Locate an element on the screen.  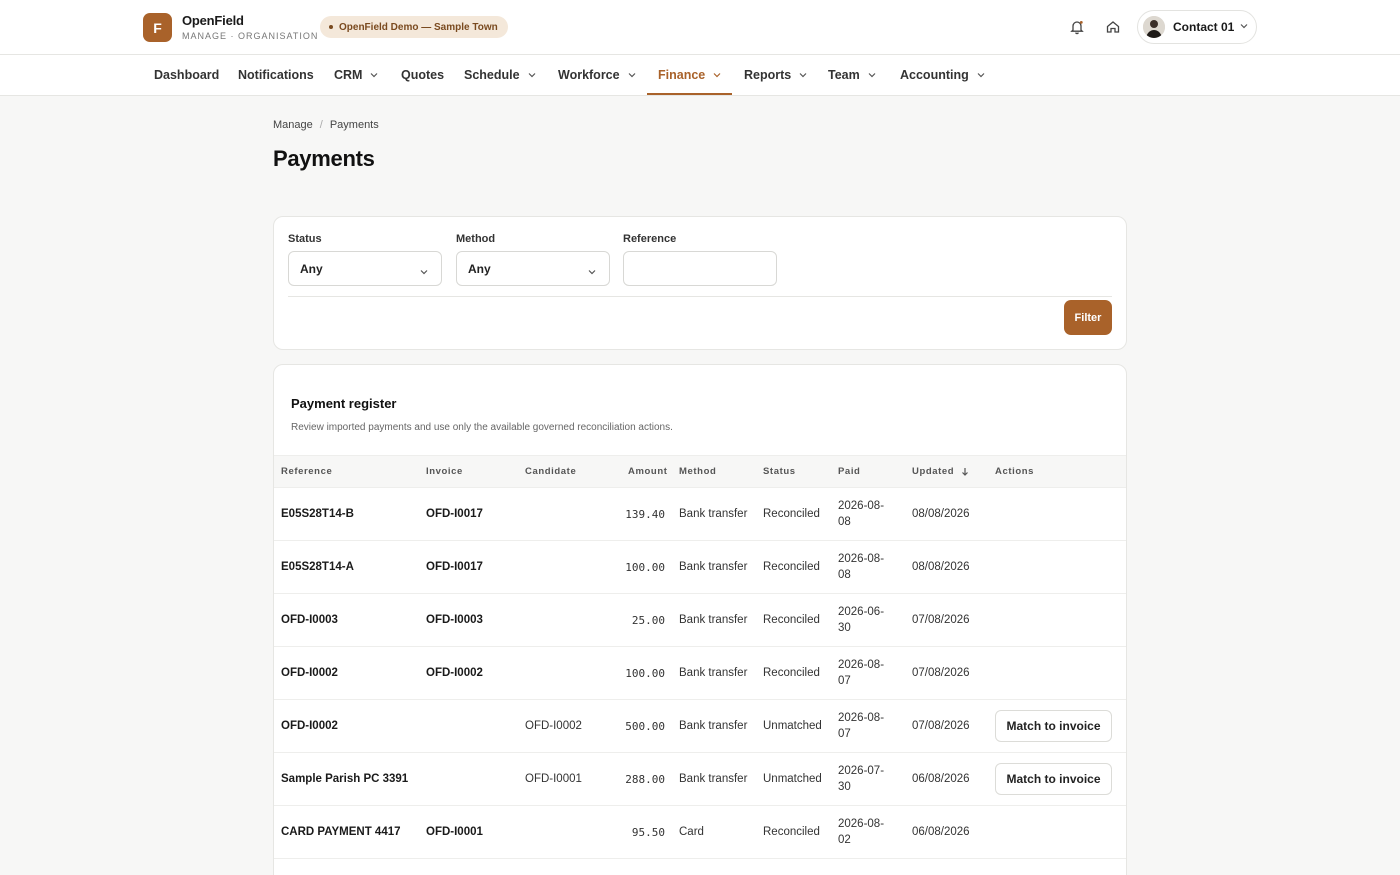
nav-reports: Reports is located at coordinates (776, 75).